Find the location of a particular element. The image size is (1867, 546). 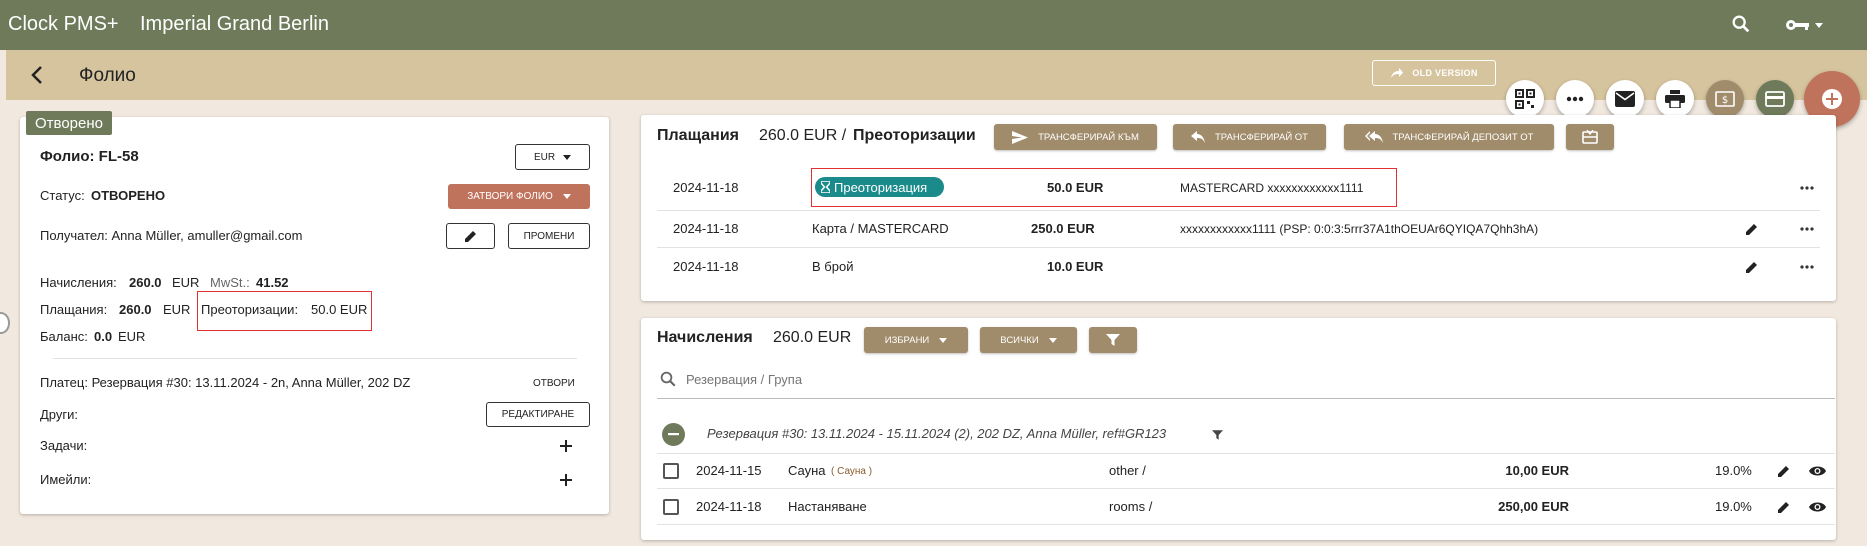

transfer-from-button: ТРАНСФЕРИРАЙ ОТ is located at coordinates (1249, 137).